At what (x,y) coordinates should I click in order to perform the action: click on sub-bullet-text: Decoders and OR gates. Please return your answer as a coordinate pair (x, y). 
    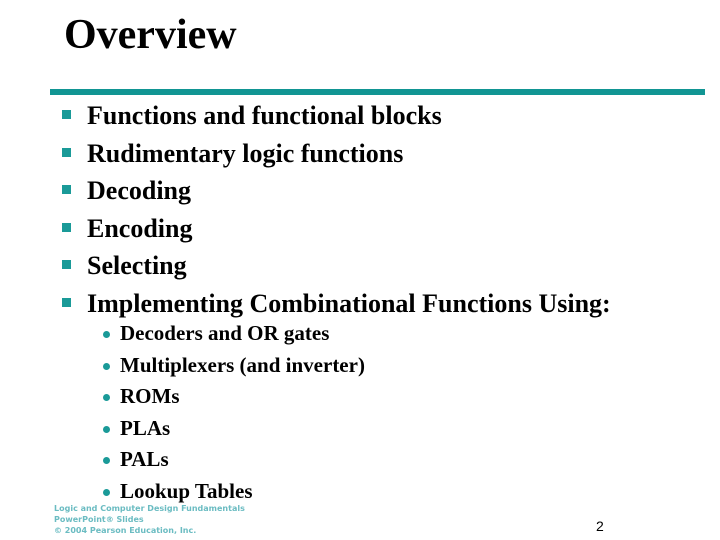
    Looking at the image, I should click on (225, 333).